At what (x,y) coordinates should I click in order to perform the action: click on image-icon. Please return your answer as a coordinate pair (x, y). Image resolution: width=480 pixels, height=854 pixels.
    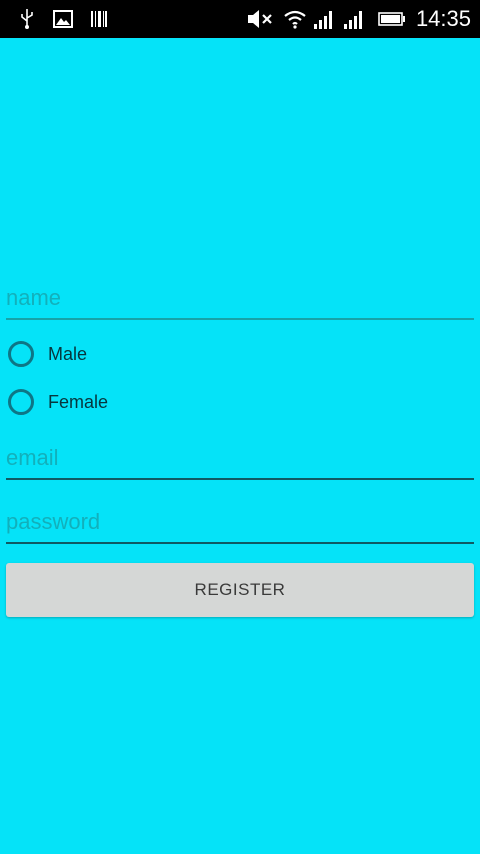
    Looking at the image, I should click on (63, 19).